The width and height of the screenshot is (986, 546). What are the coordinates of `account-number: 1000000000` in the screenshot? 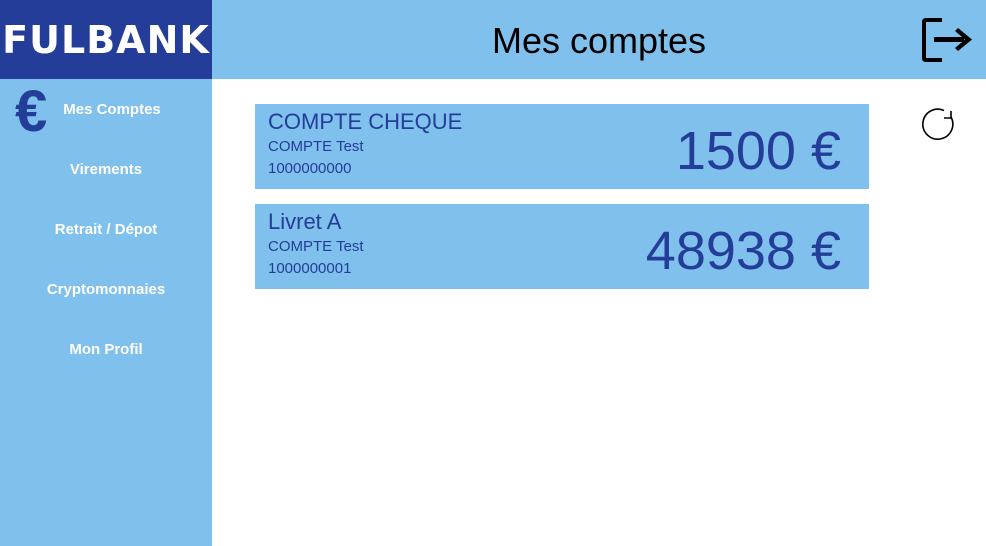 It's located at (310, 168).